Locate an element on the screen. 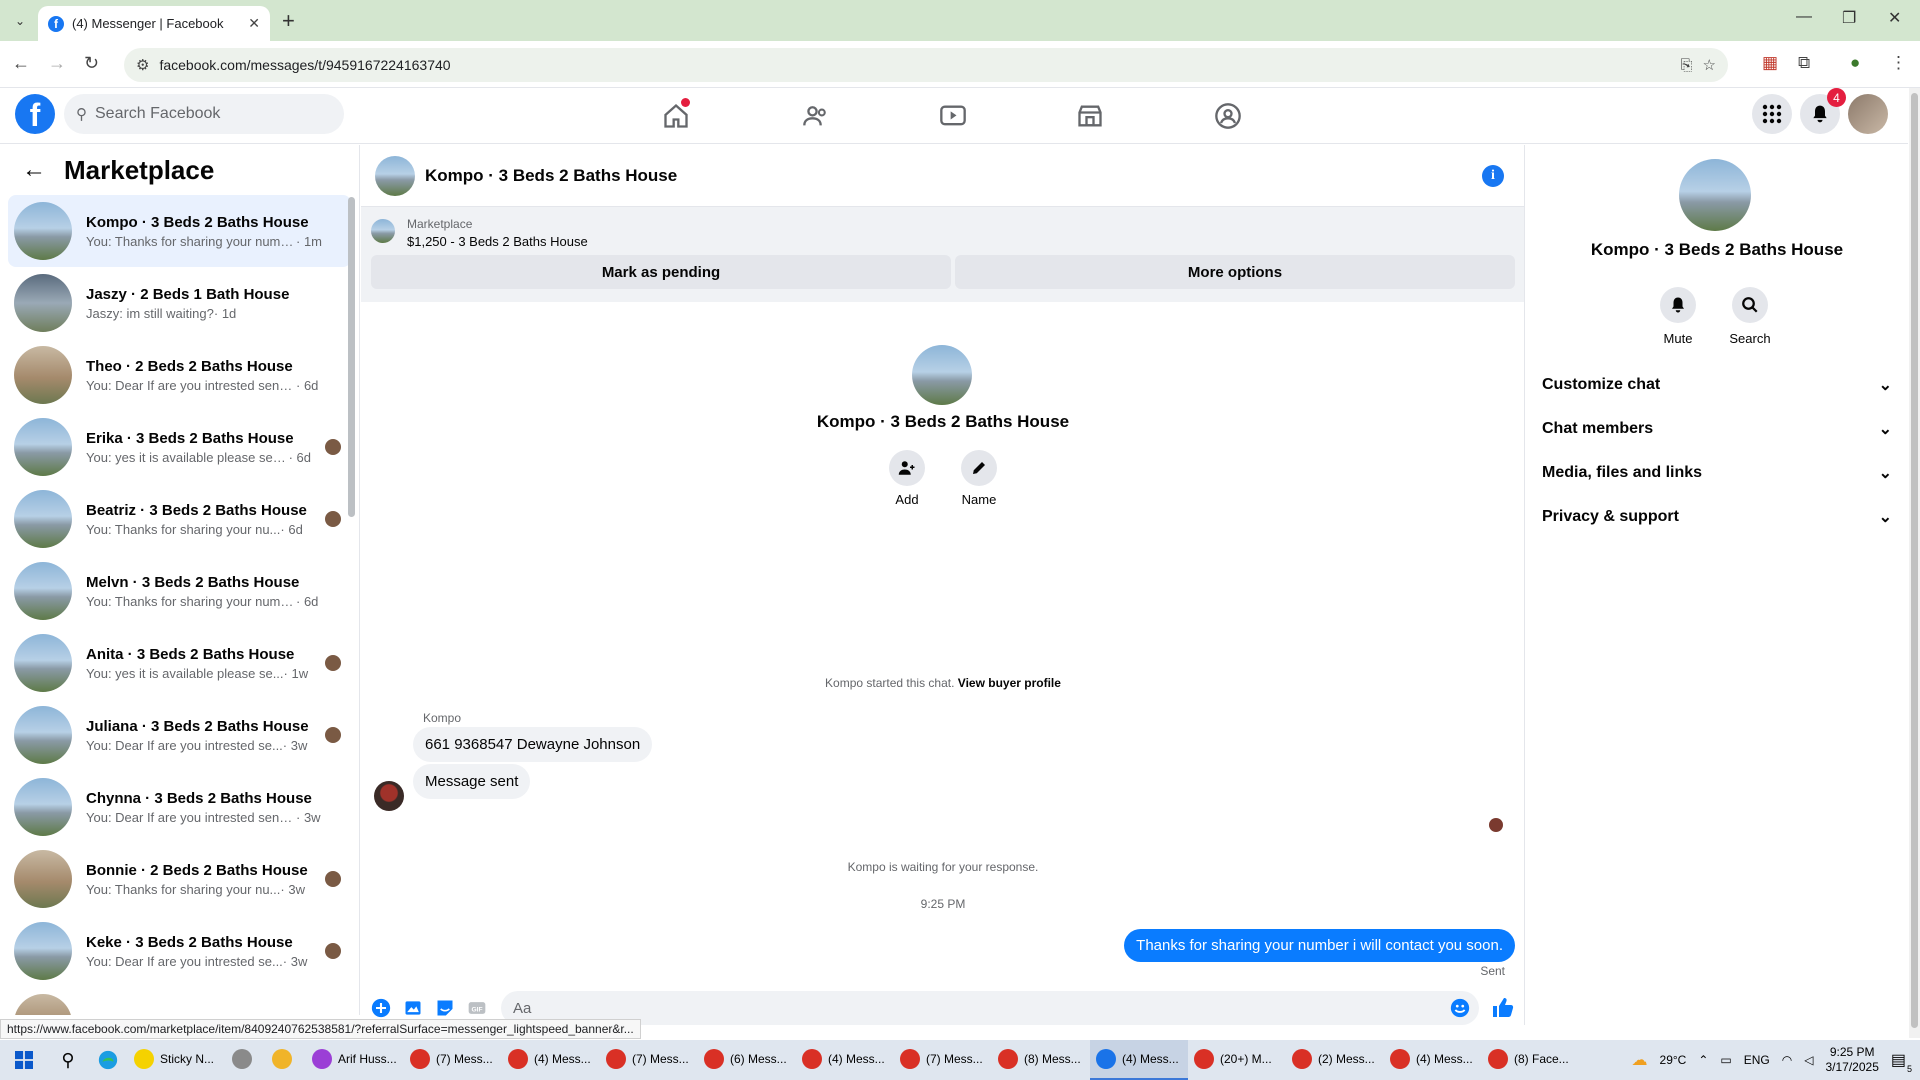 The image size is (1920, 1080). forward-icon: → is located at coordinates (57, 63).